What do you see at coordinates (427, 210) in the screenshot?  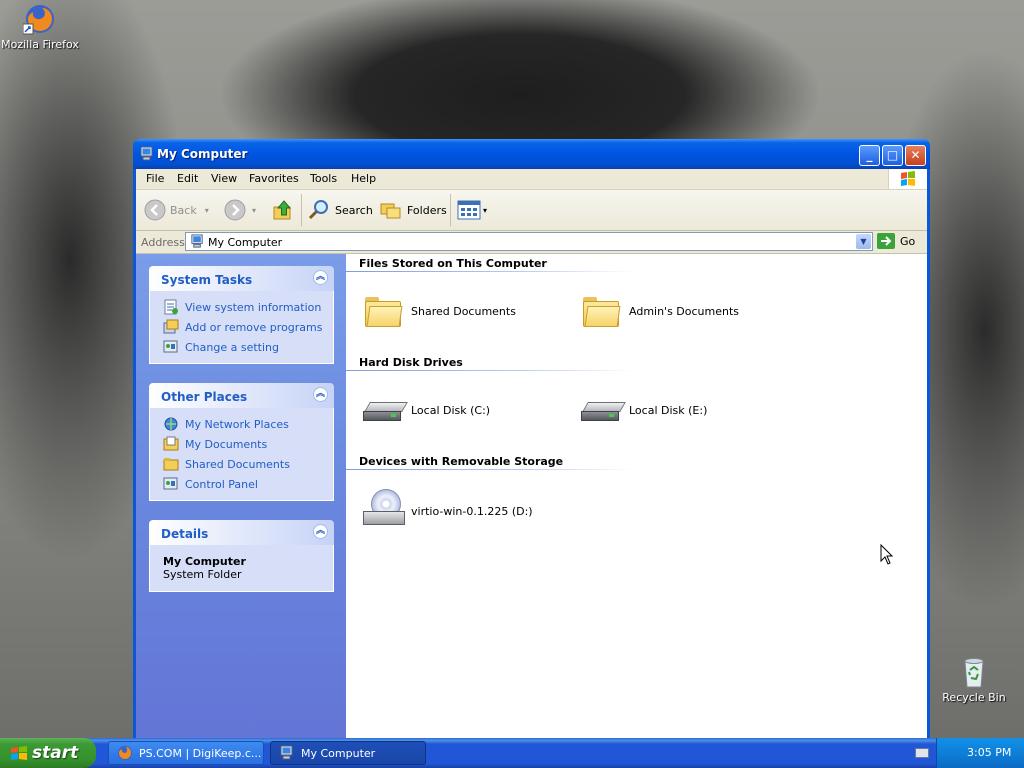 I see `folders-label: Folders` at bounding box center [427, 210].